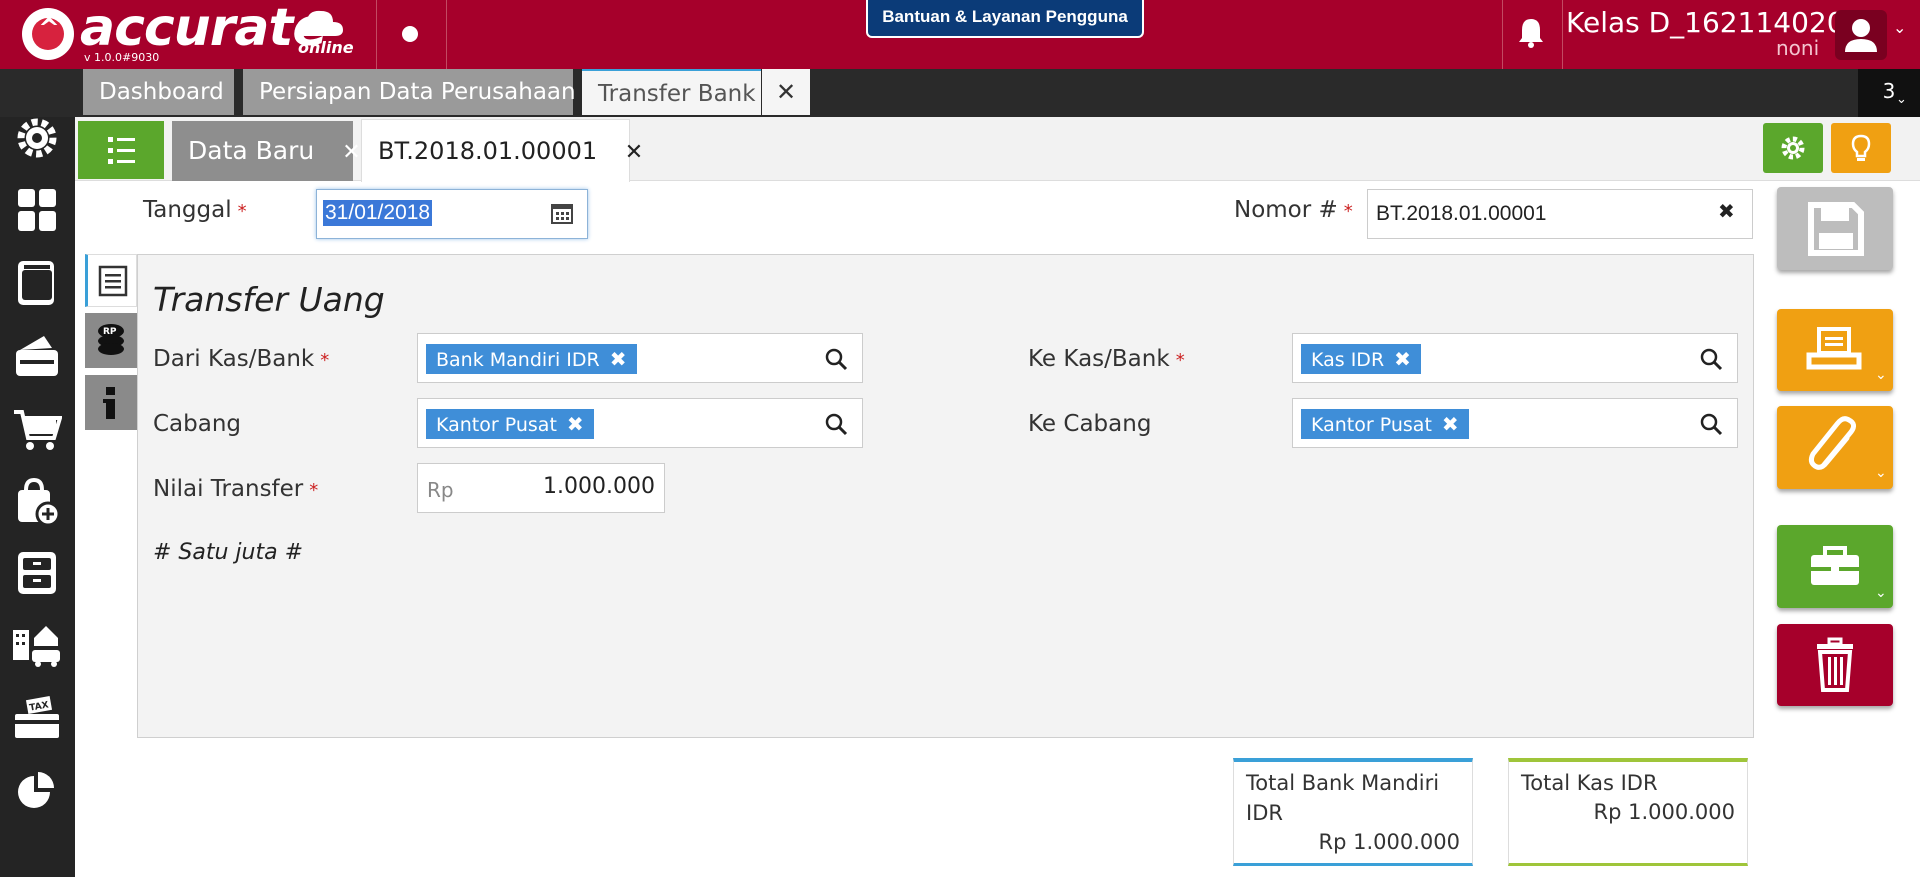  What do you see at coordinates (1348, 360) in the screenshot?
I see `chip-label: Kas IDR` at bounding box center [1348, 360].